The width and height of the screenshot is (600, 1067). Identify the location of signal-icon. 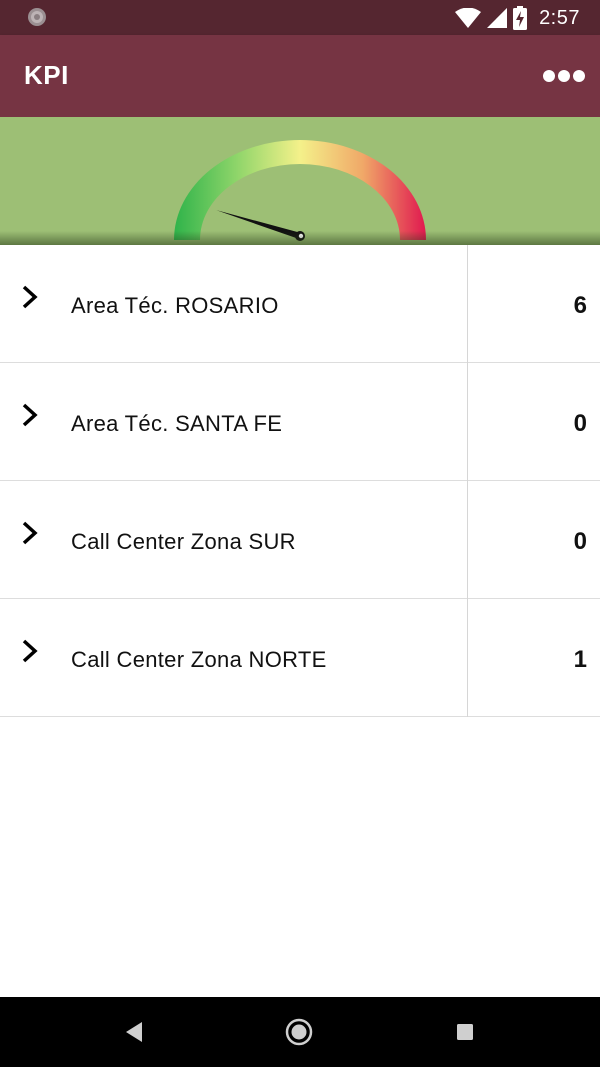
(497, 18).